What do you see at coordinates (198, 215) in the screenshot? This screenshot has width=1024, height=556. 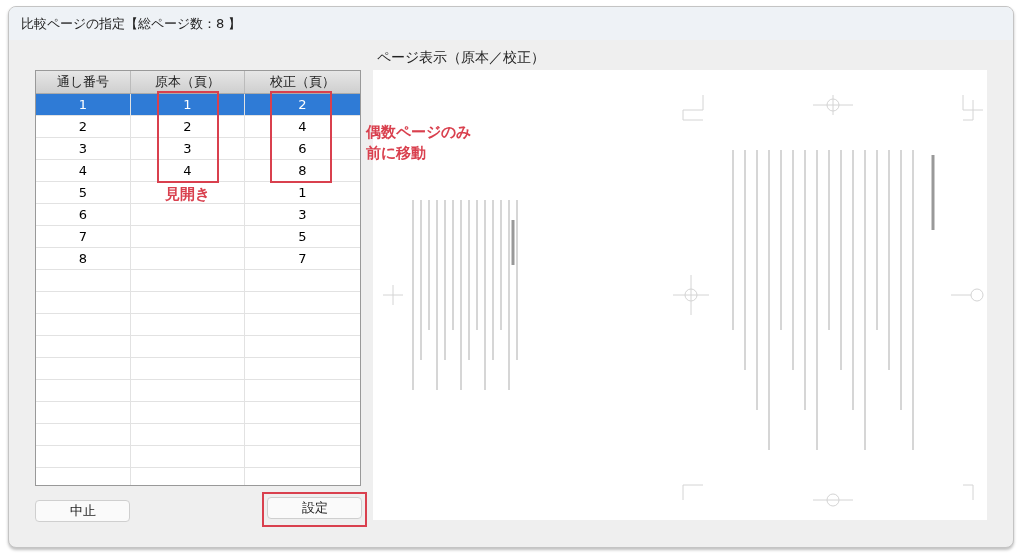 I see `table-row: 6 3` at bounding box center [198, 215].